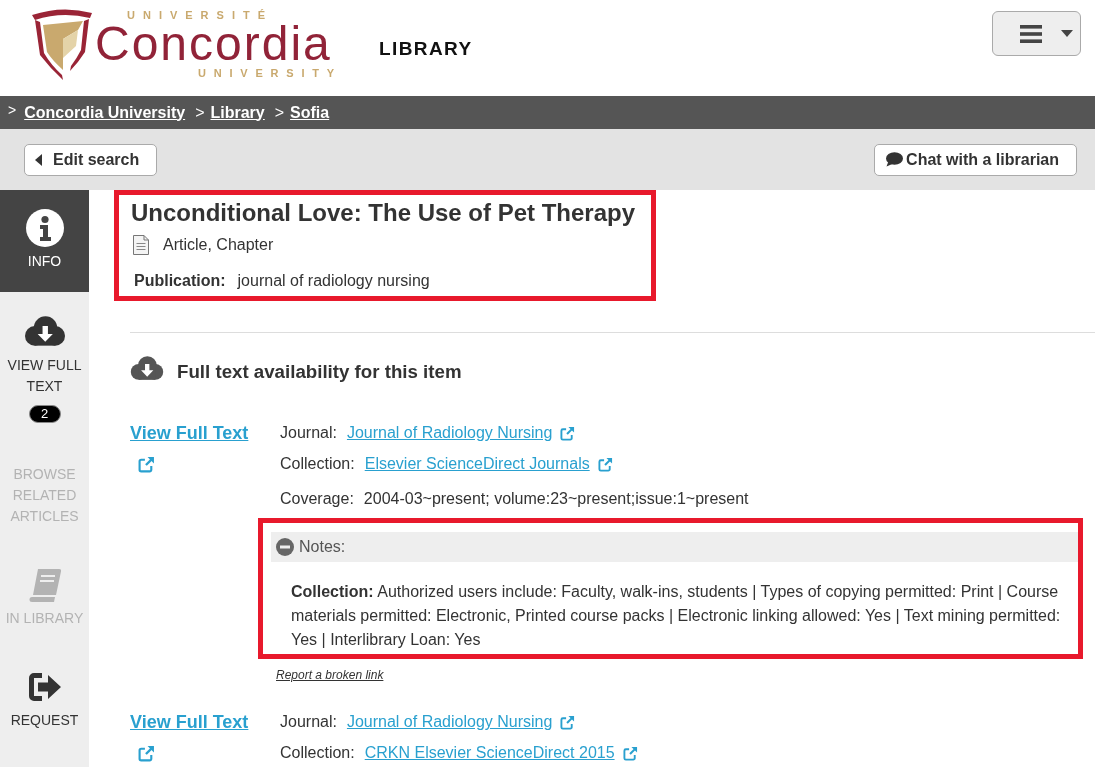  What do you see at coordinates (44, 367) in the screenshot?
I see `sidebar-item: VIEW FULL TEXT 2` at bounding box center [44, 367].